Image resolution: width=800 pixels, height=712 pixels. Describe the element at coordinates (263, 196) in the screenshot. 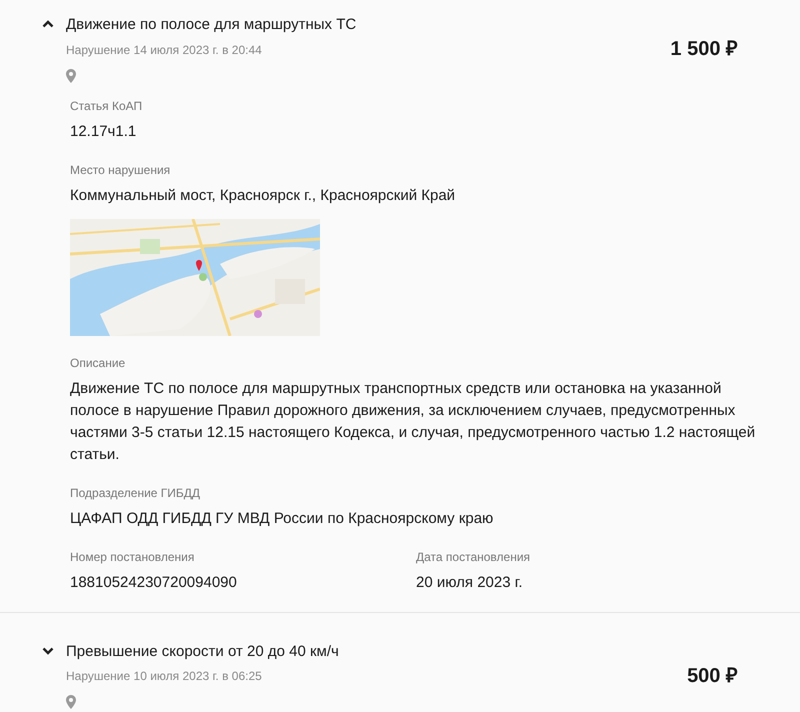

I see `field-value: Коммунальный мост, Красноярск г., Красноярский Край` at that location.